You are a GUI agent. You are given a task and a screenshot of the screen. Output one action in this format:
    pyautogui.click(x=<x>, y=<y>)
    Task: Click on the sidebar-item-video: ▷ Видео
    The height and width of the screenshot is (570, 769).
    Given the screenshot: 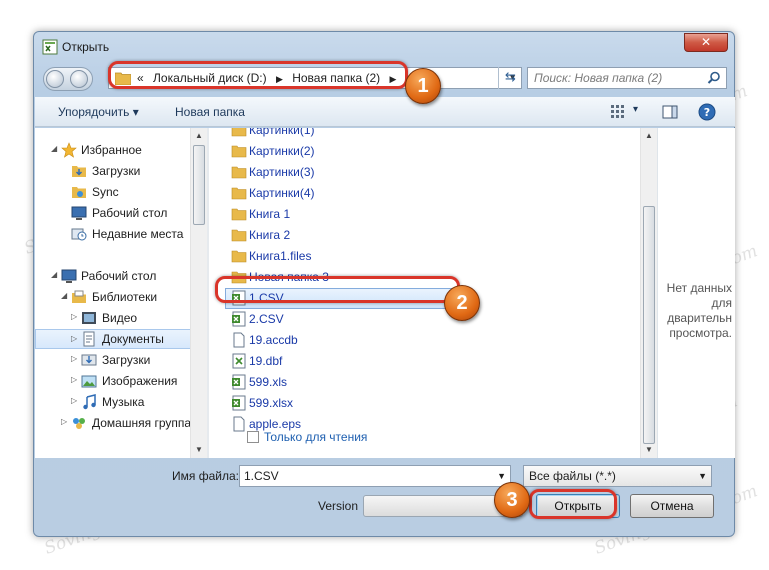 What is the action you would take?
    pyautogui.click(x=115, y=318)
    